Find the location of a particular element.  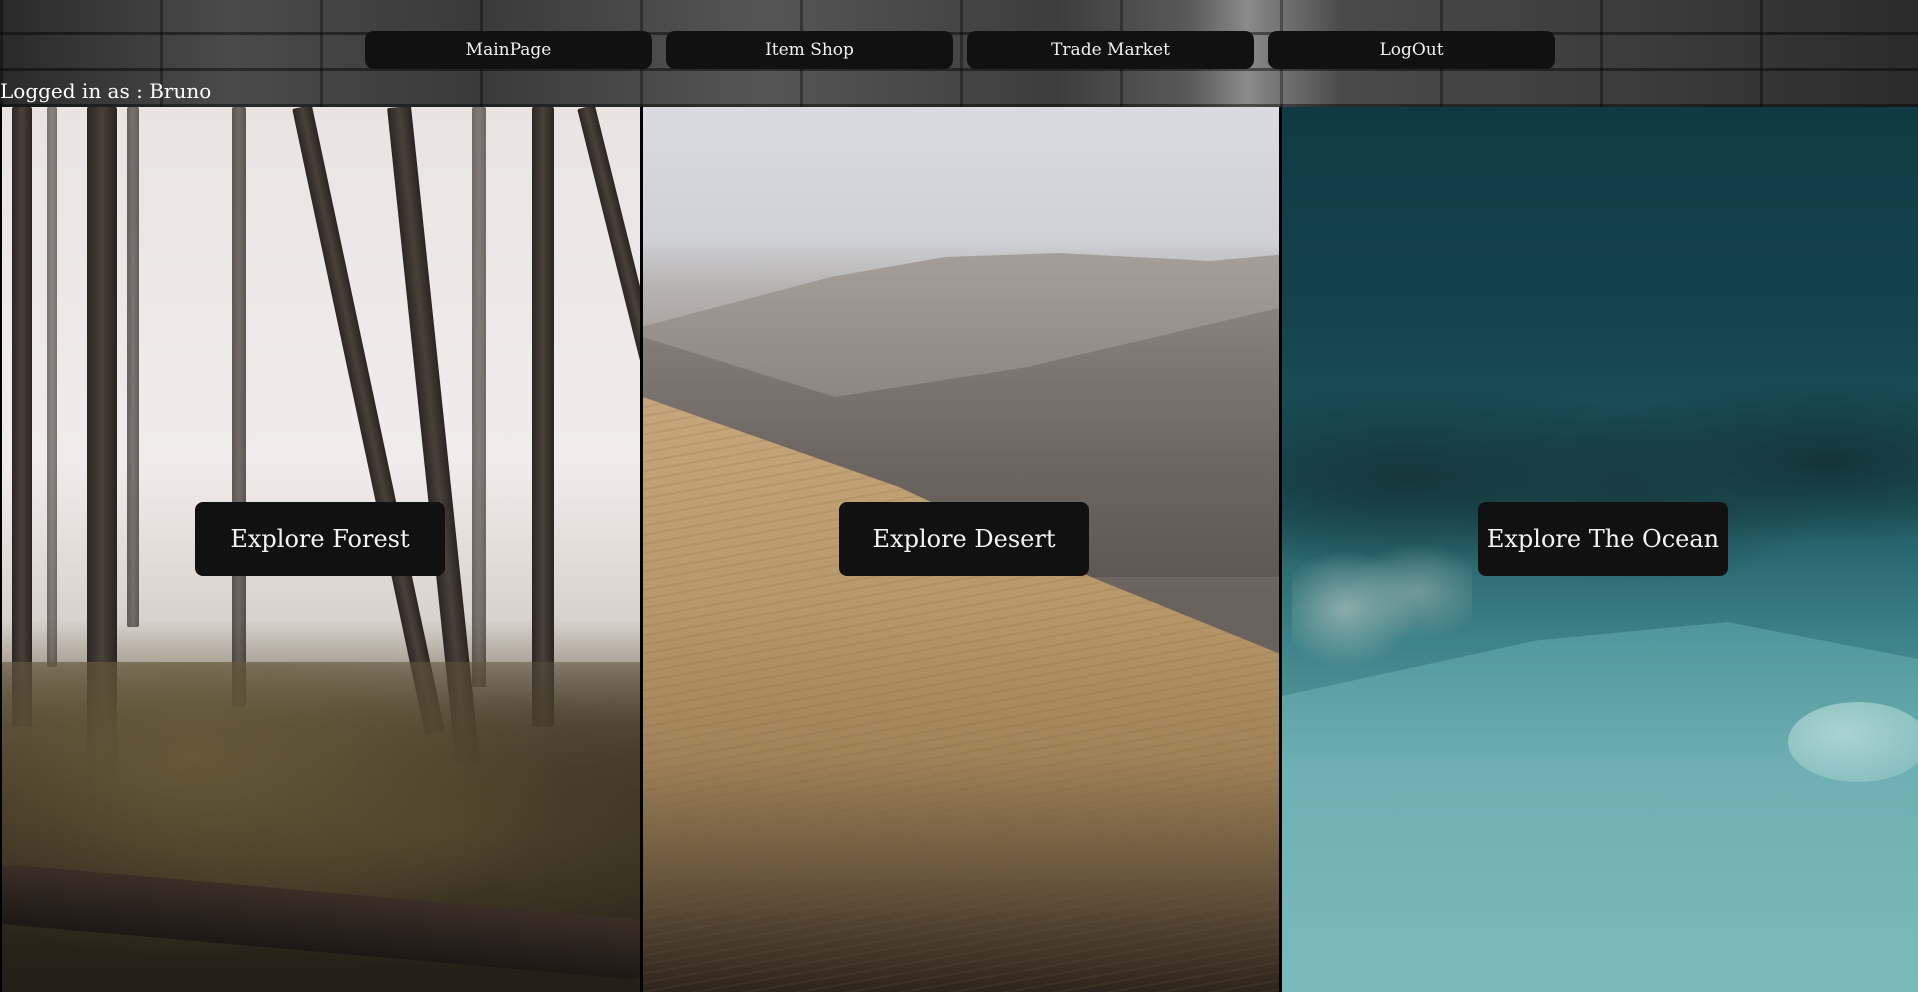

nav-logout-button: LogOut is located at coordinates (1411, 50).